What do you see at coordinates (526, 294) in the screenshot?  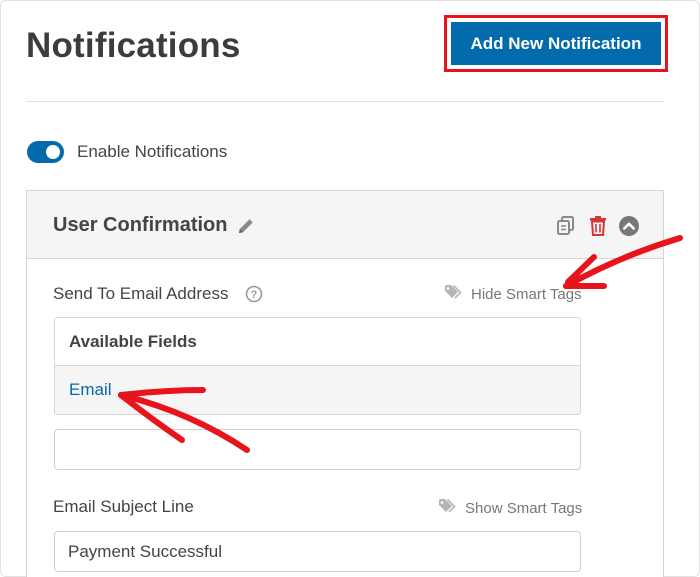 I see `hide-smart-tags-label: Hide Smart Tags` at bounding box center [526, 294].